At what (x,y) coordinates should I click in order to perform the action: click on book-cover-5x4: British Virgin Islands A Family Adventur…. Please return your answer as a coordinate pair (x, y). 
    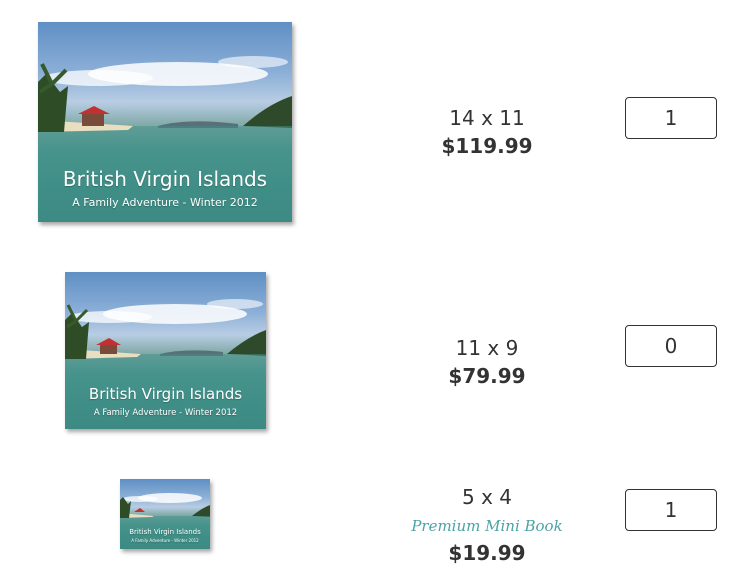
    Looking at the image, I should click on (165, 514).